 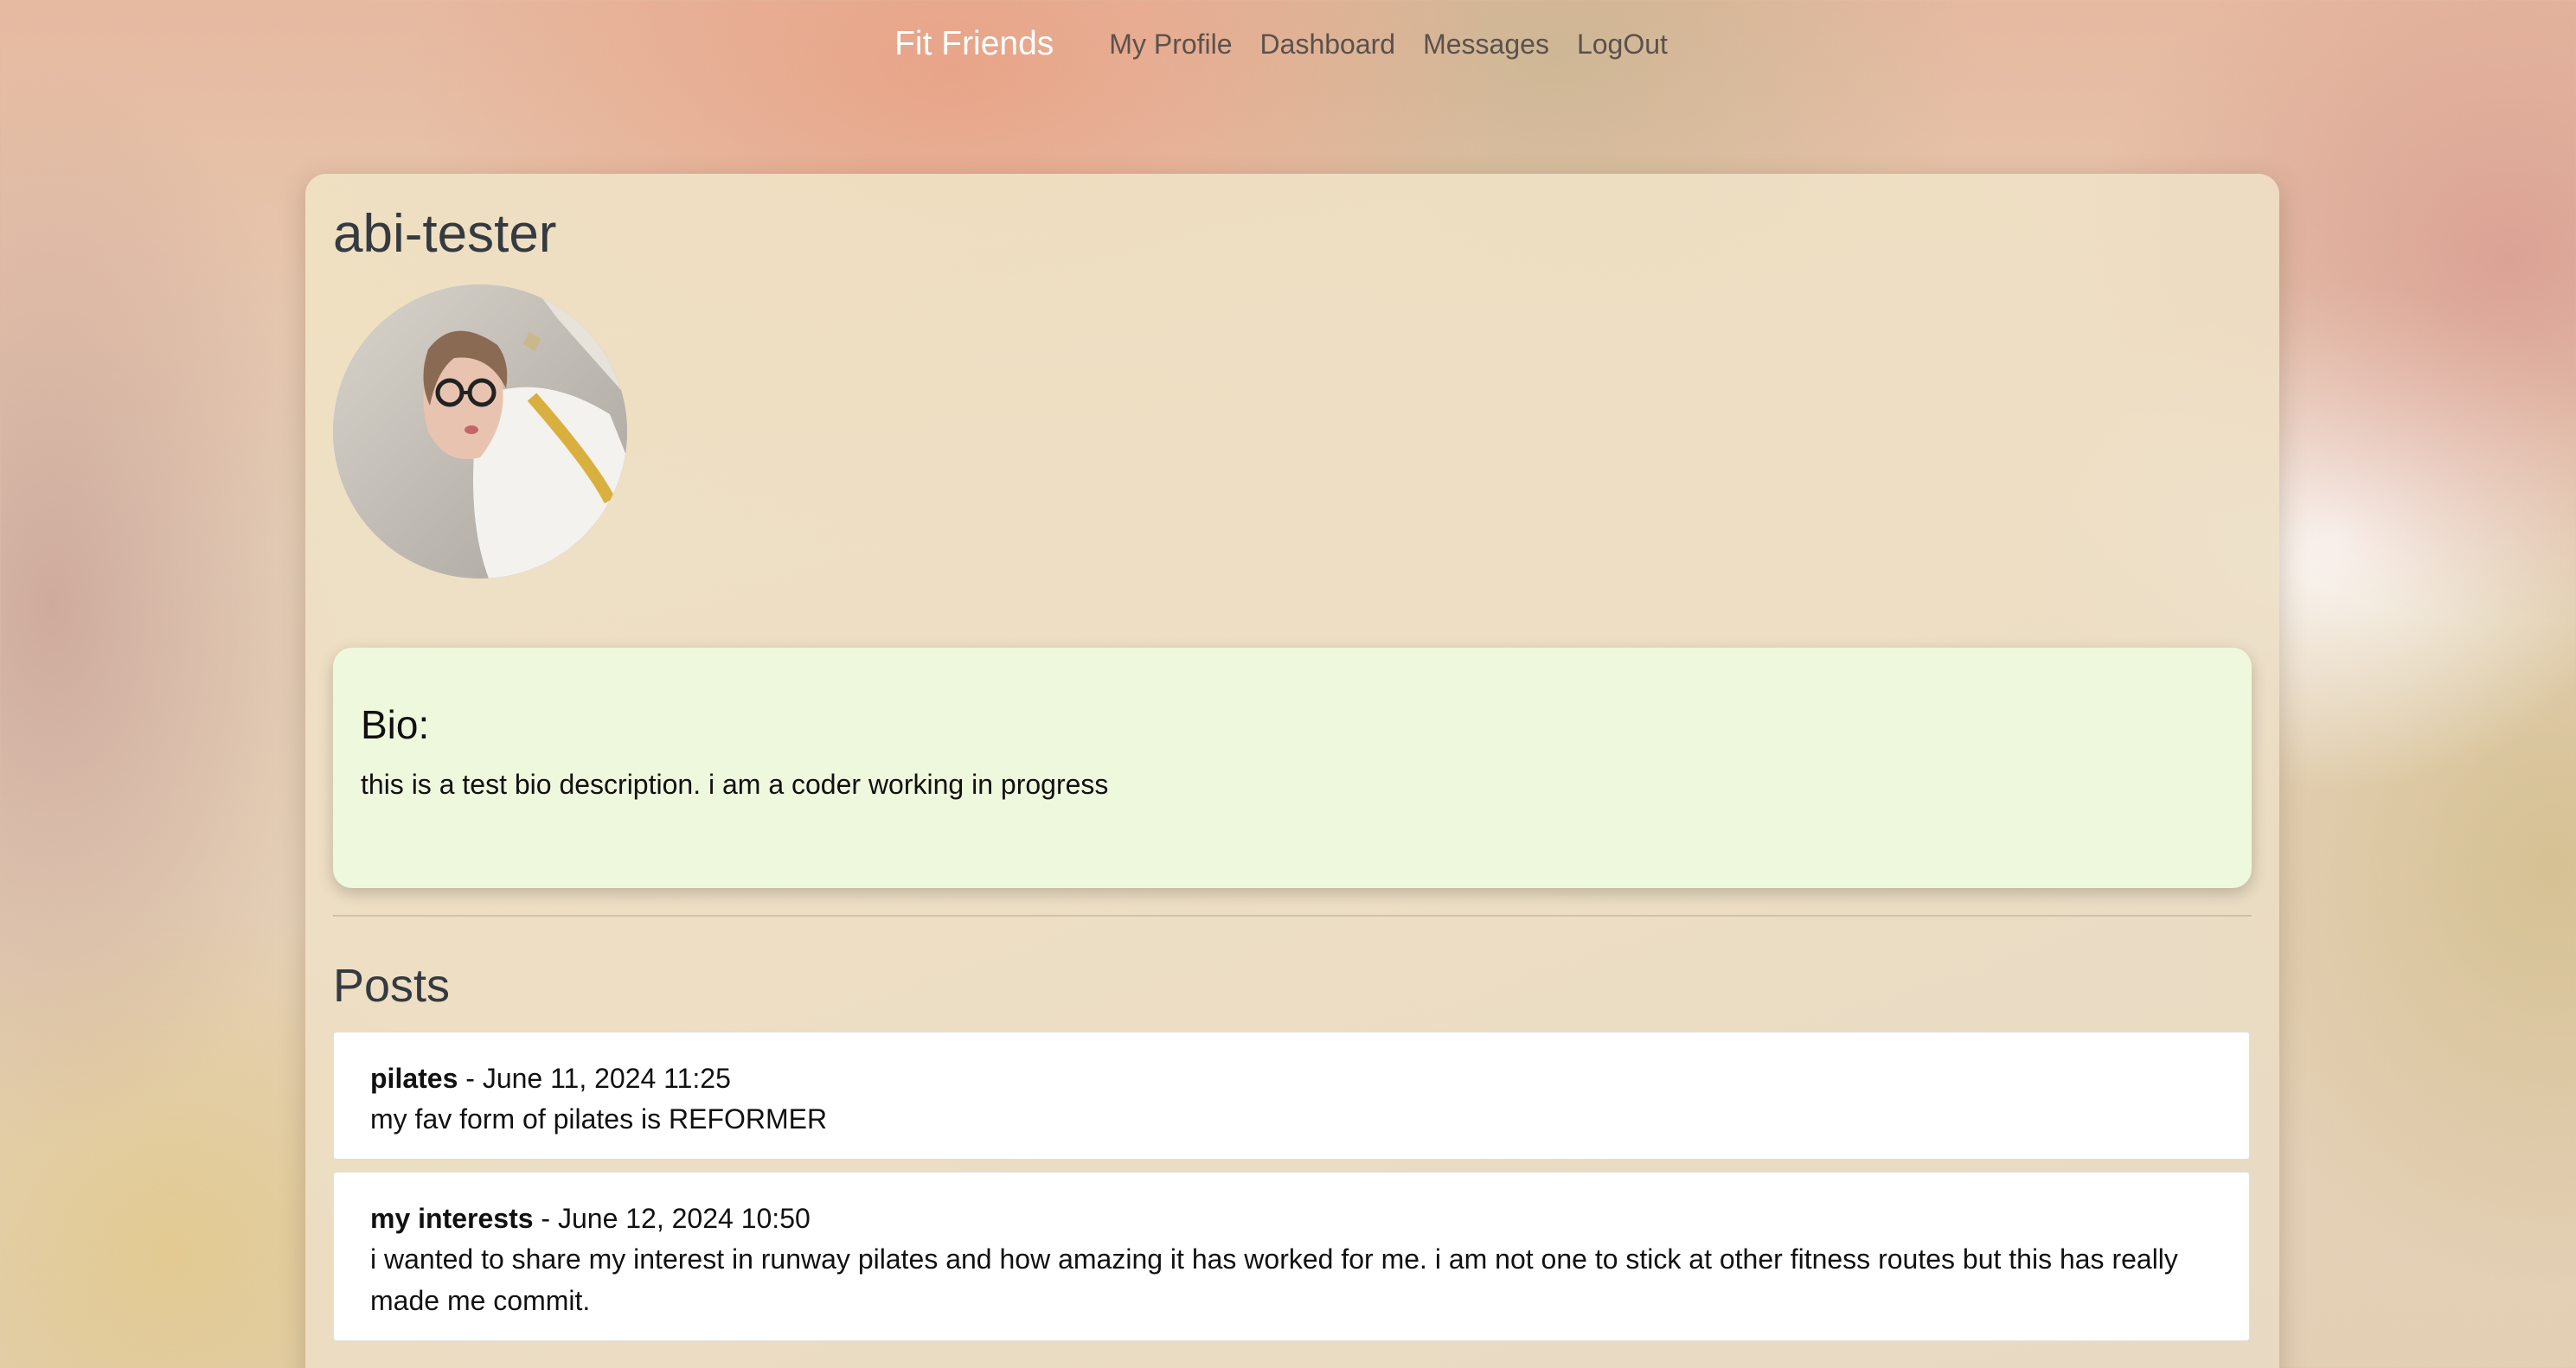 I want to click on post-title: my interests, so click(x=452, y=1218).